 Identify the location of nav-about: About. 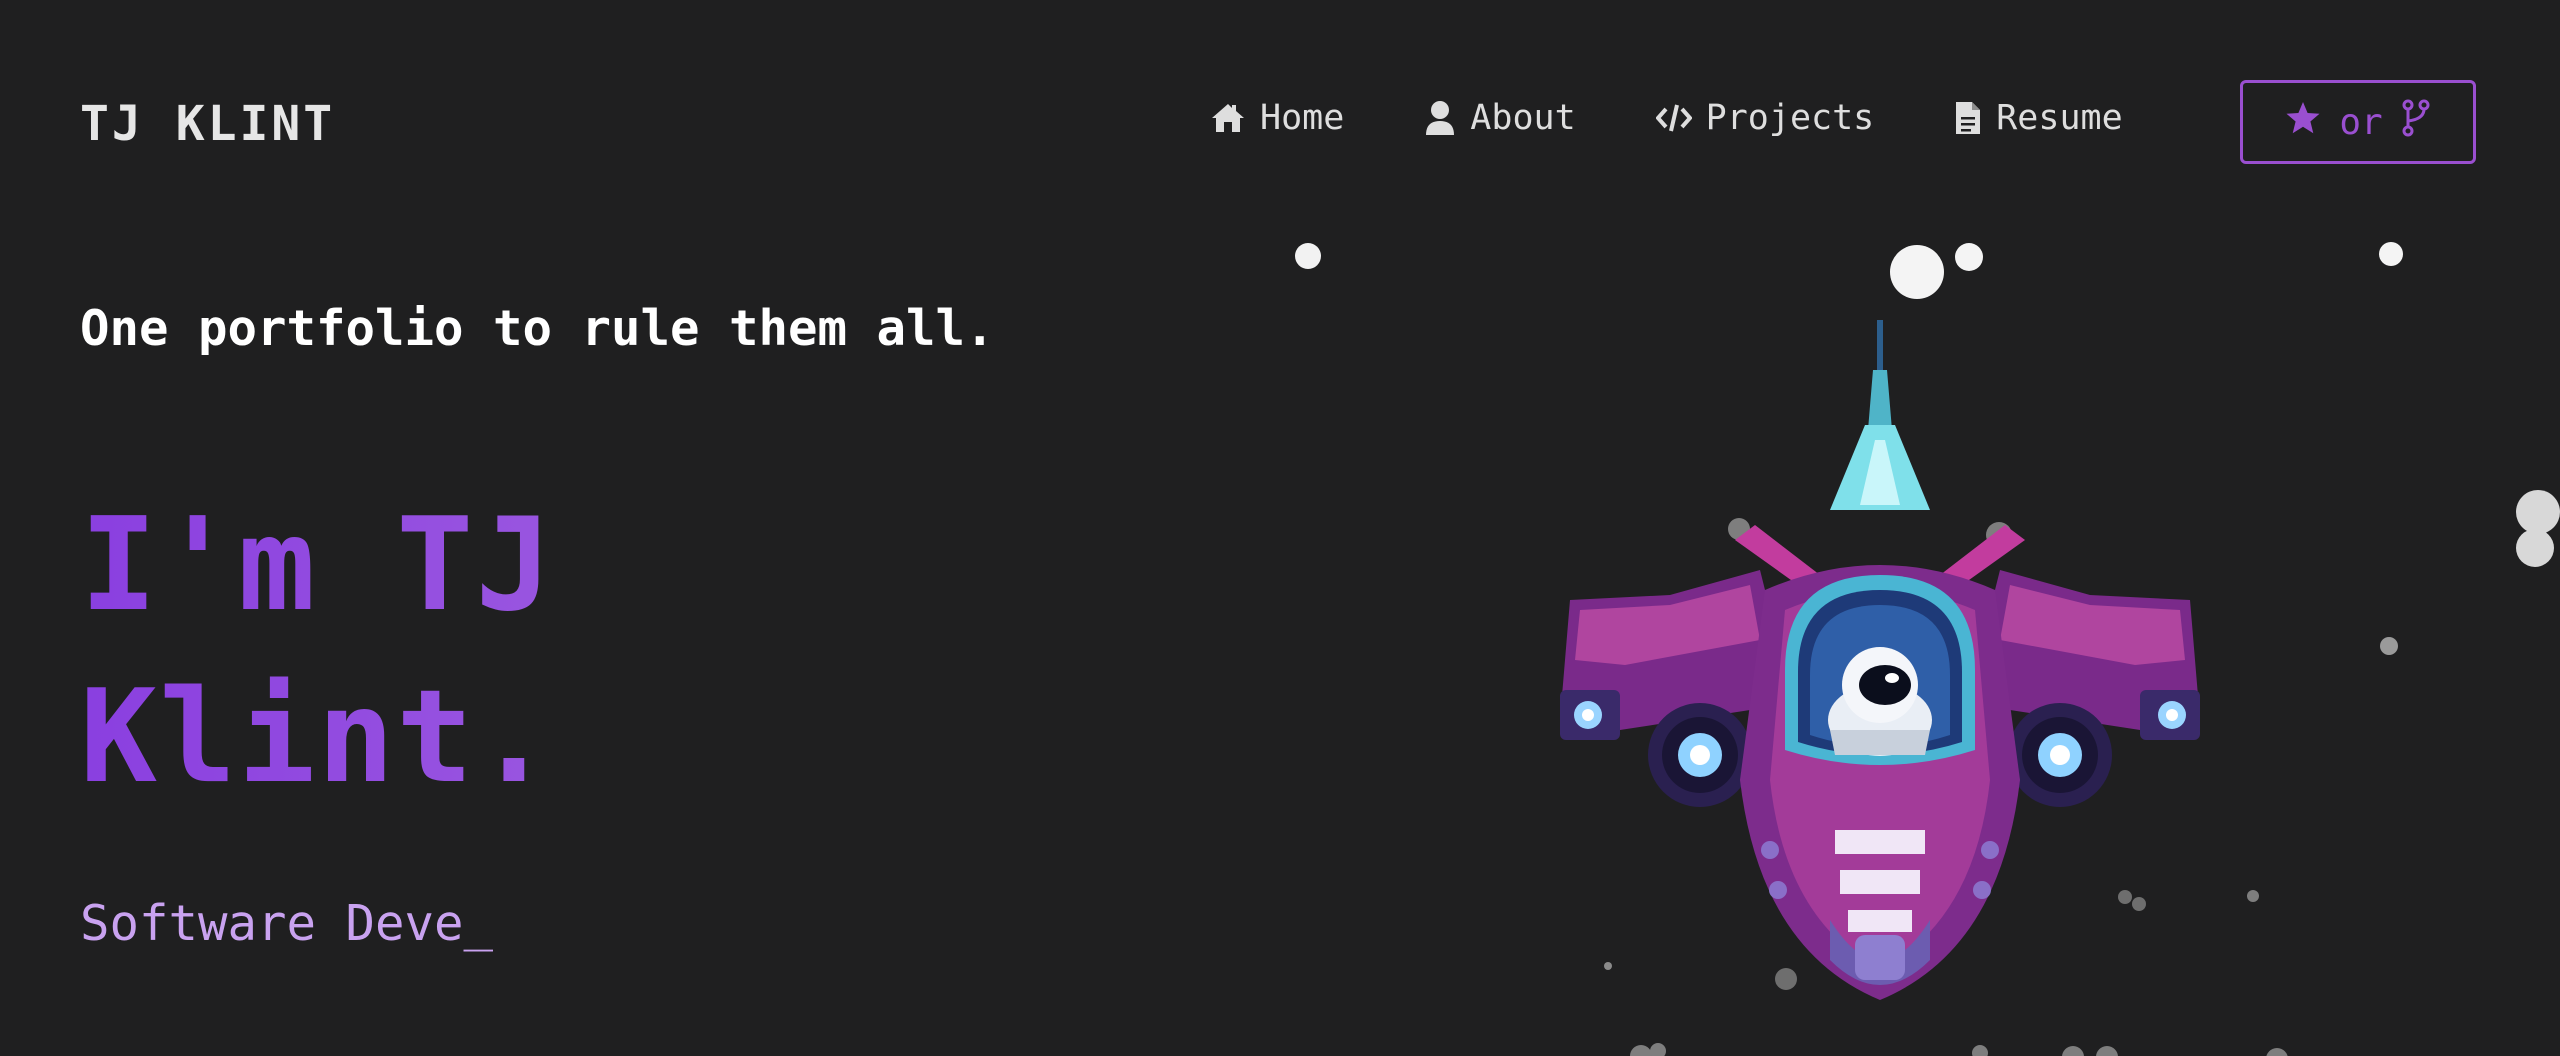
(1500, 118).